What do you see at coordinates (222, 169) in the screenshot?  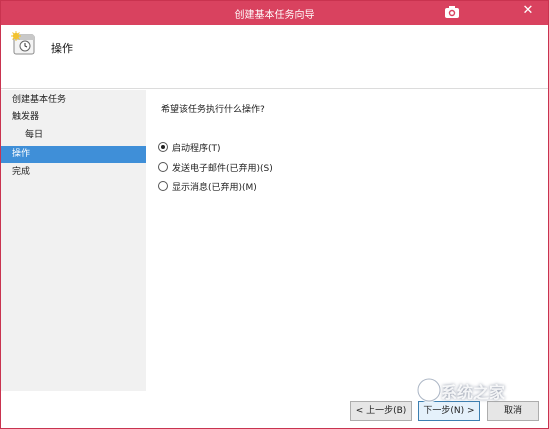 I see `option-label: 发送电子邮件(已弃用)(S)` at bounding box center [222, 169].